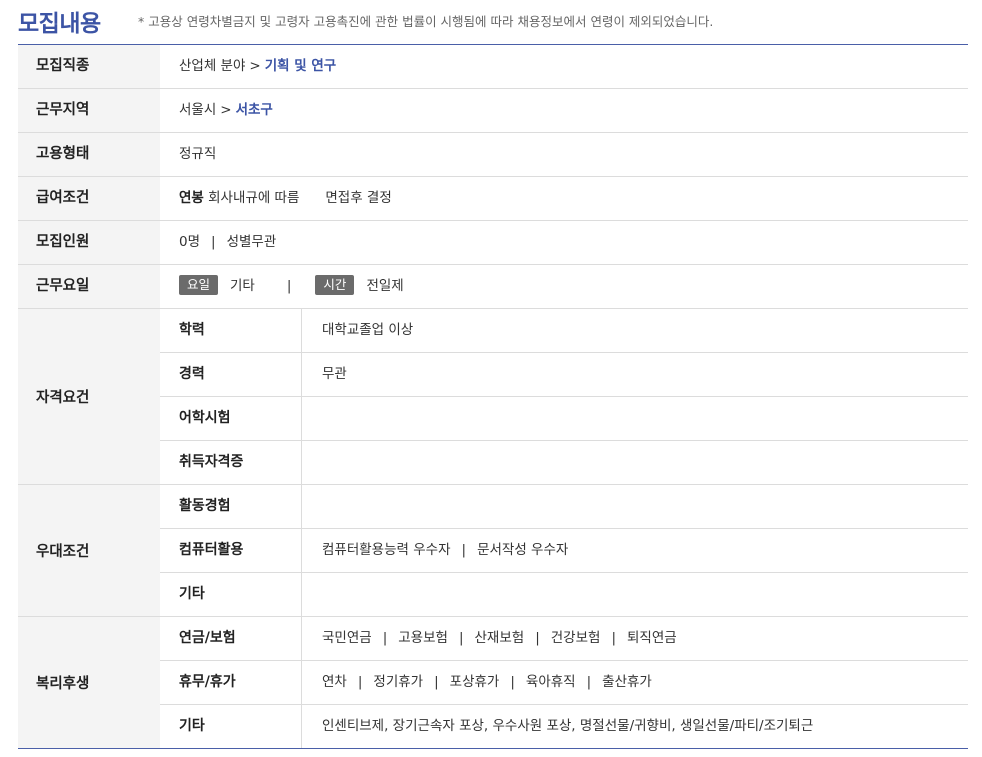 This screenshot has height=757, width=982. I want to click on sub-value: 무관, so click(334, 374).